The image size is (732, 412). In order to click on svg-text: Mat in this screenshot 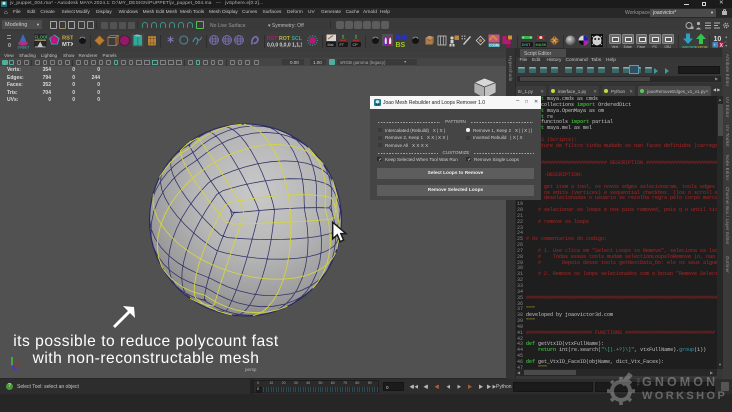, I will do `click(330, 45)`.